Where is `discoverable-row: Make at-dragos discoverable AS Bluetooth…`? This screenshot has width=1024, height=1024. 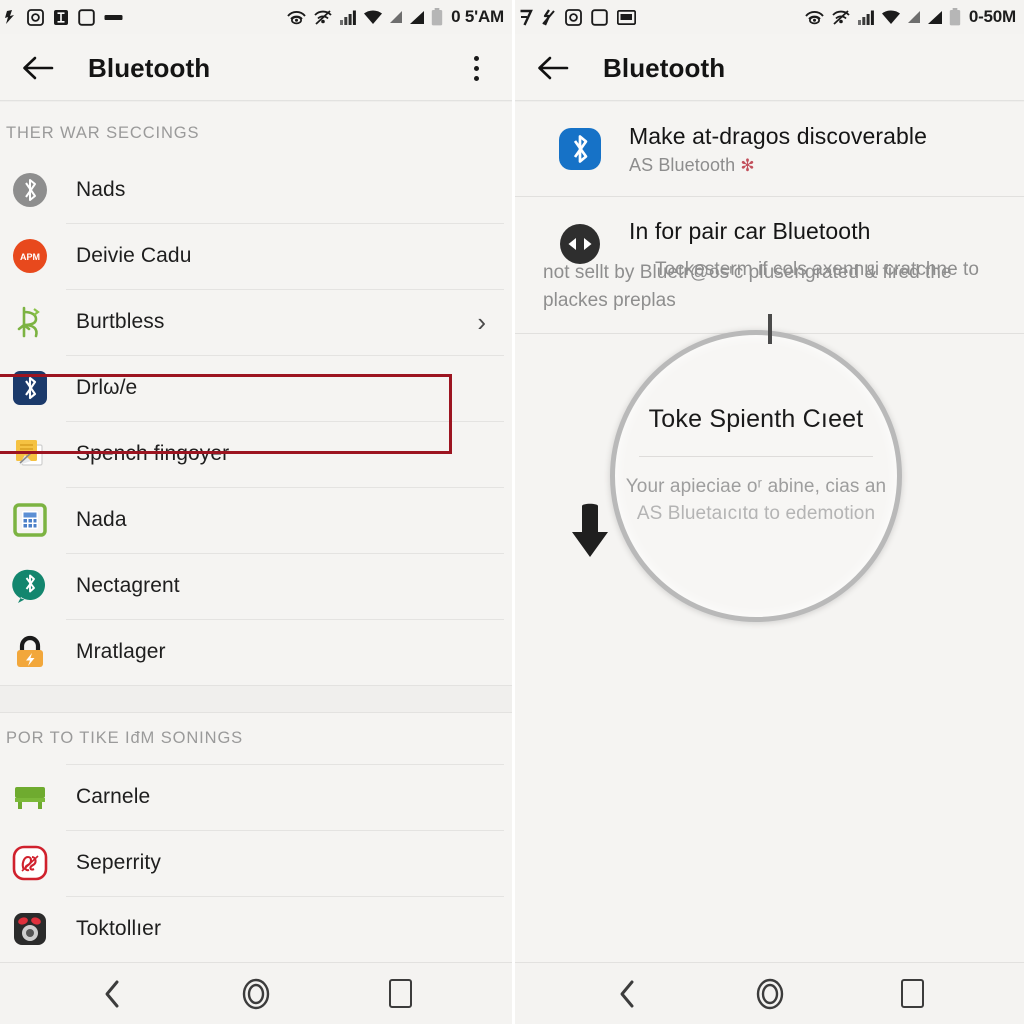 discoverable-row: Make at-dragos discoverable AS Bluetooth… is located at coordinates (769, 149).